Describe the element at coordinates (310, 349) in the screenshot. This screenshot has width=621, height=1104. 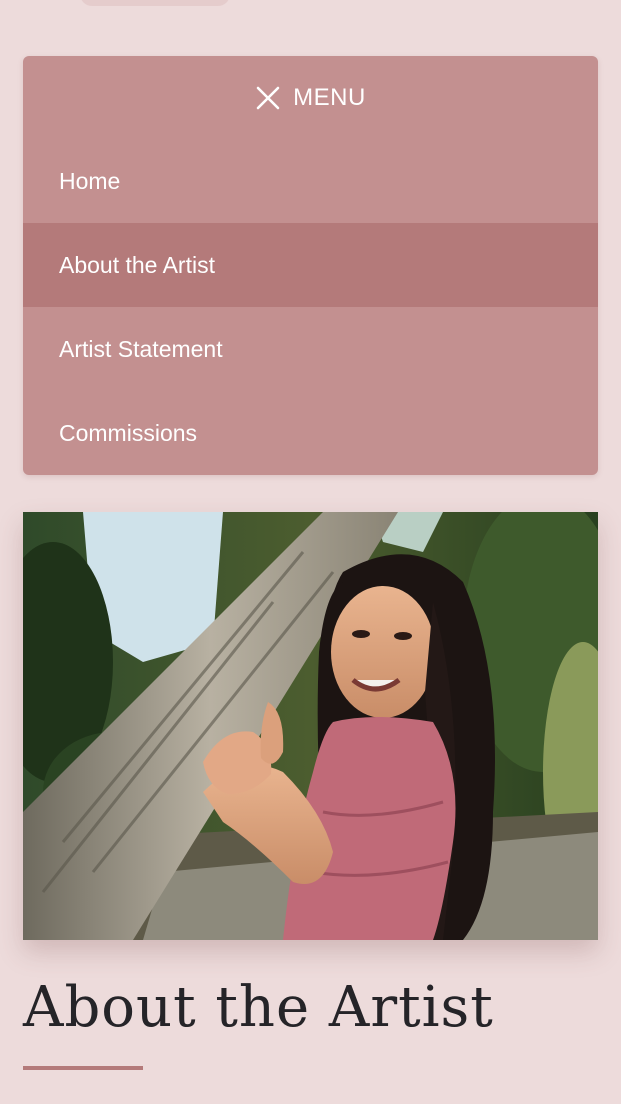
I see `menu-item-artist-statement: Artist Statement` at that location.